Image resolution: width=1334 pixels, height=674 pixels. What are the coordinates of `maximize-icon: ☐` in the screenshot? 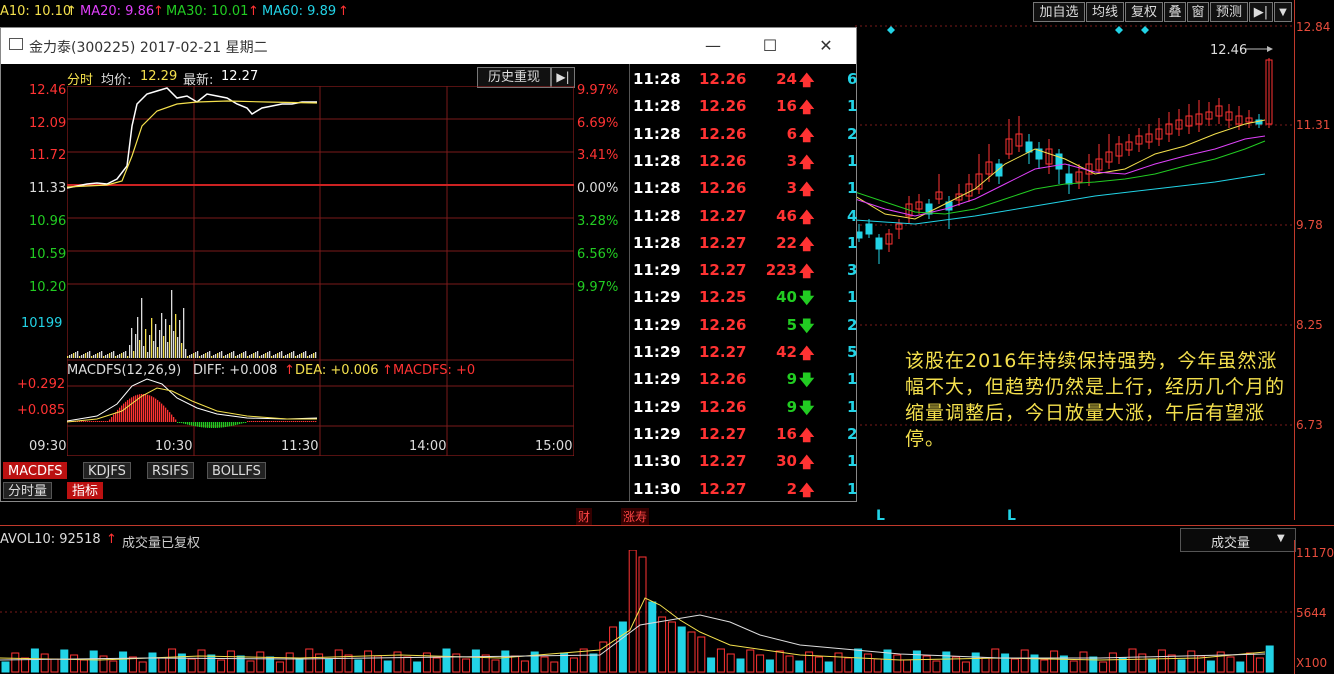 It's located at (770, 46).